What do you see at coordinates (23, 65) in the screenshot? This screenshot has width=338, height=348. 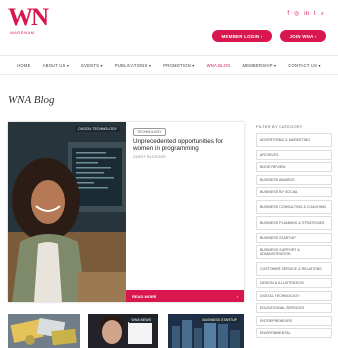 I see `nav-item-home: HOME` at bounding box center [23, 65].